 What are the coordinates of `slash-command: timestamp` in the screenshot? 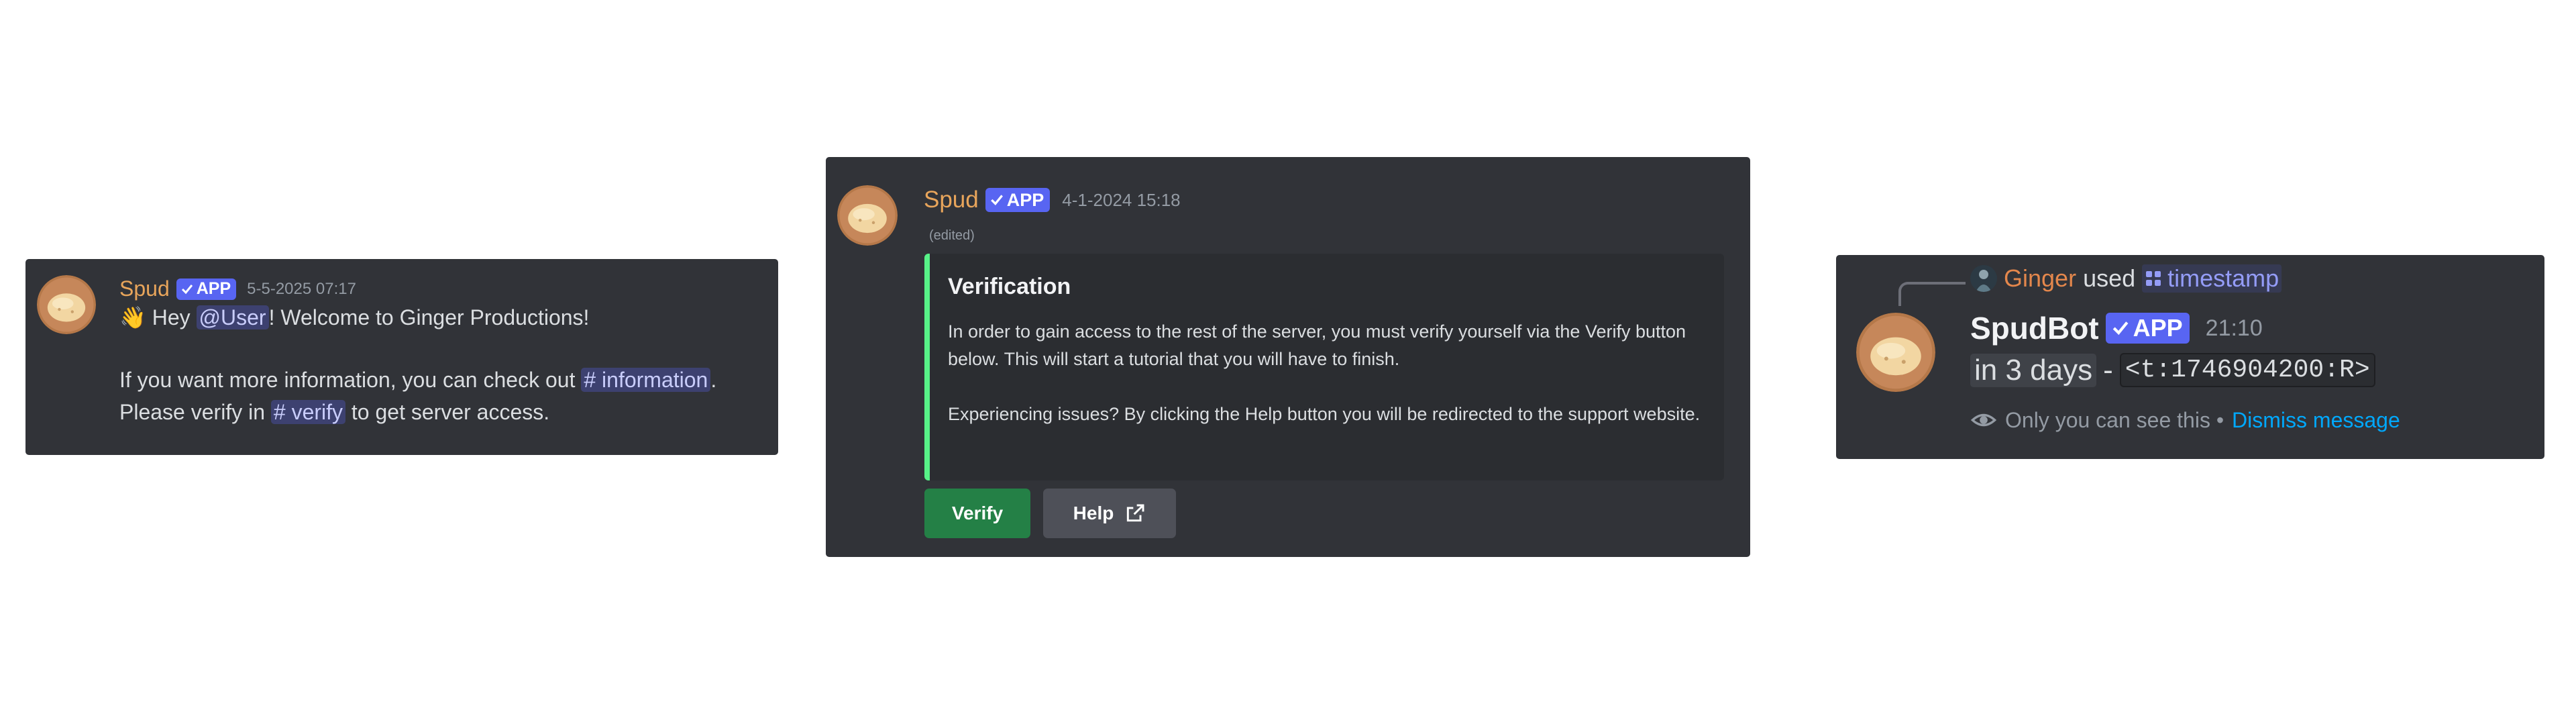 It's located at (2212, 278).